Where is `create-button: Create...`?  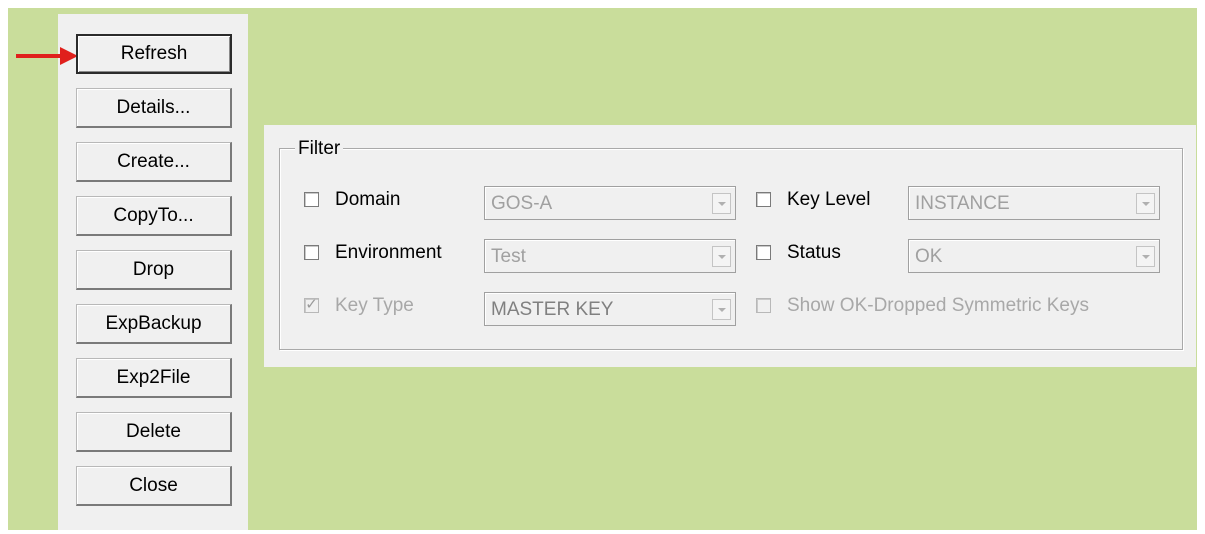
create-button: Create... is located at coordinates (154, 162).